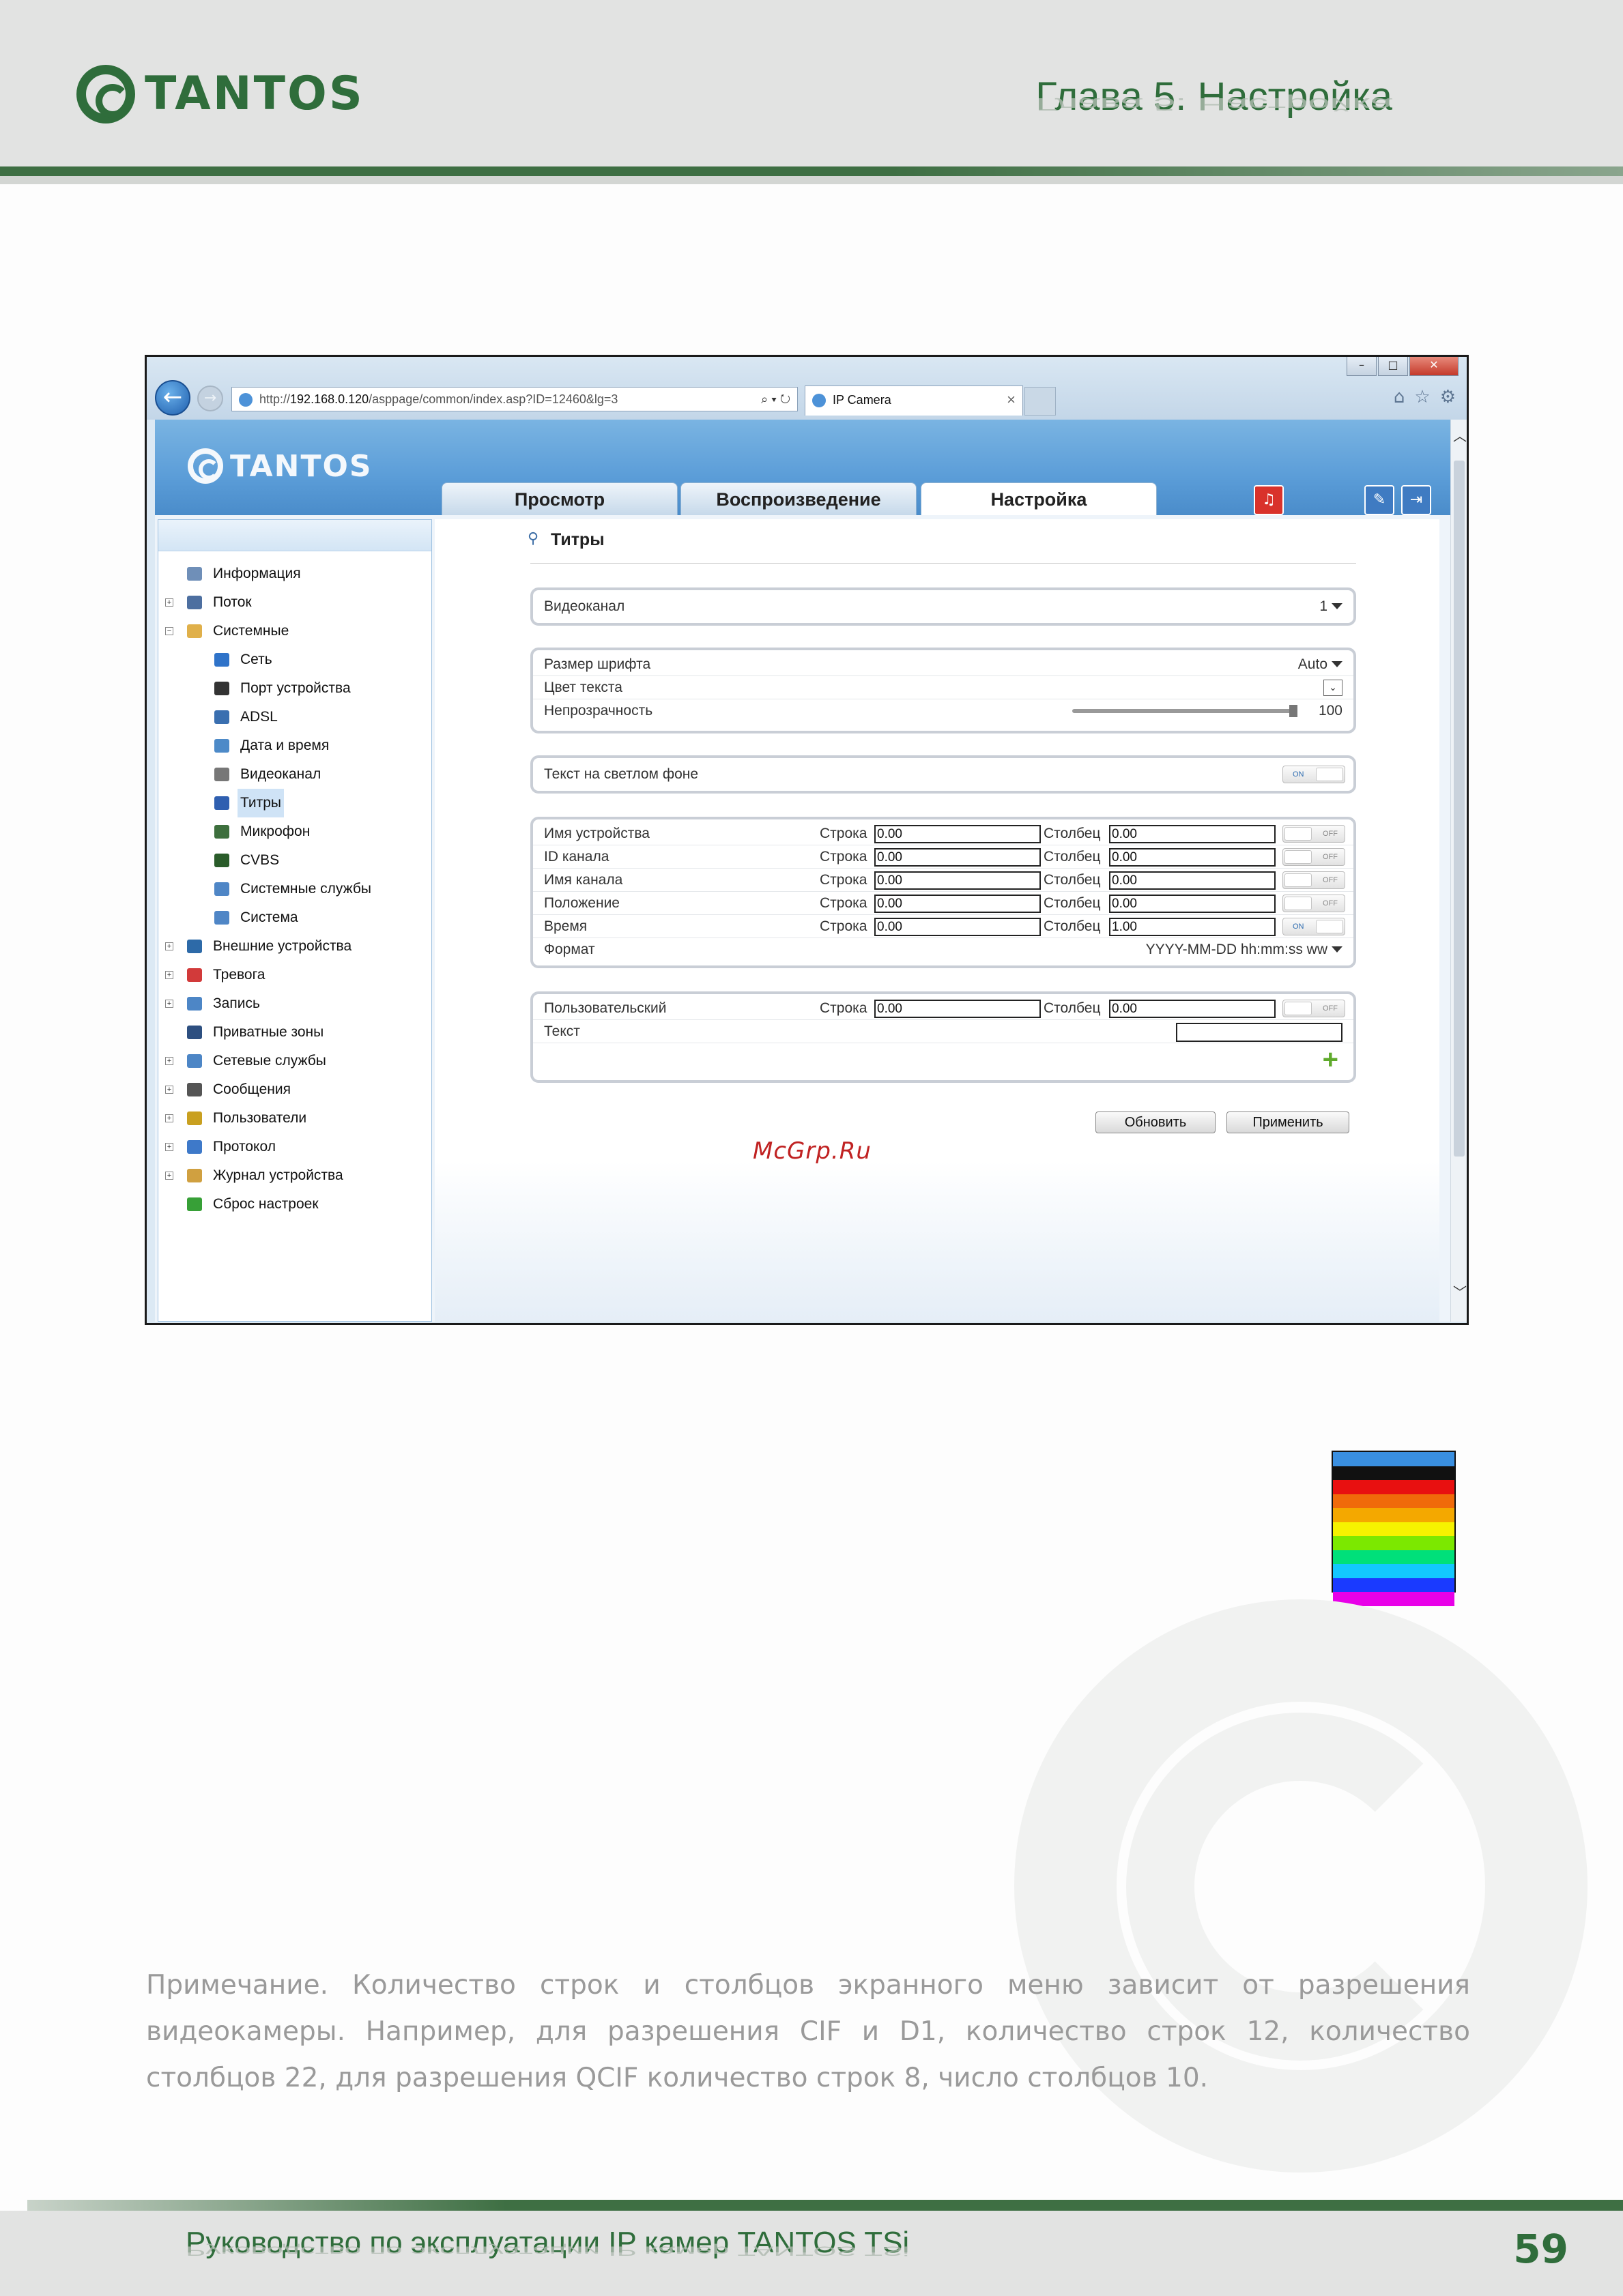  I want to click on sidebar-item: + Внешние устройства, so click(294, 946).